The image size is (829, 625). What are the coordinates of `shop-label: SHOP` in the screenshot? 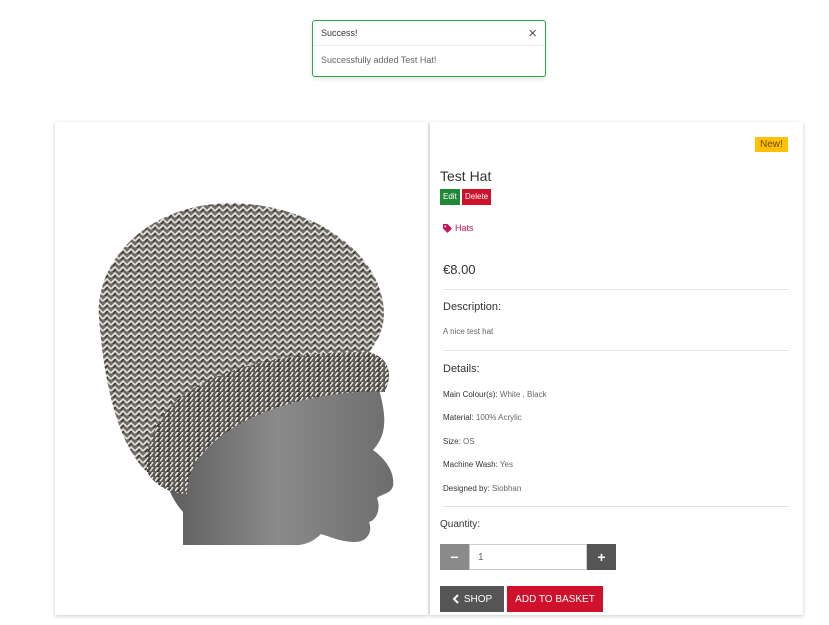 It's located at (478, 599).